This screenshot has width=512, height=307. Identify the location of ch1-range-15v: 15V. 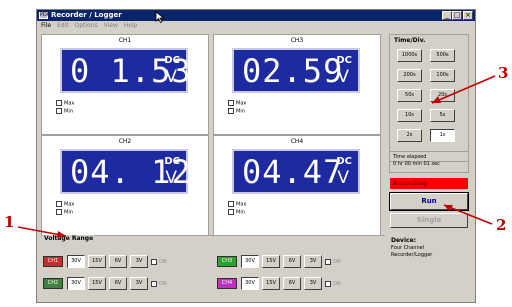
(97, 261).